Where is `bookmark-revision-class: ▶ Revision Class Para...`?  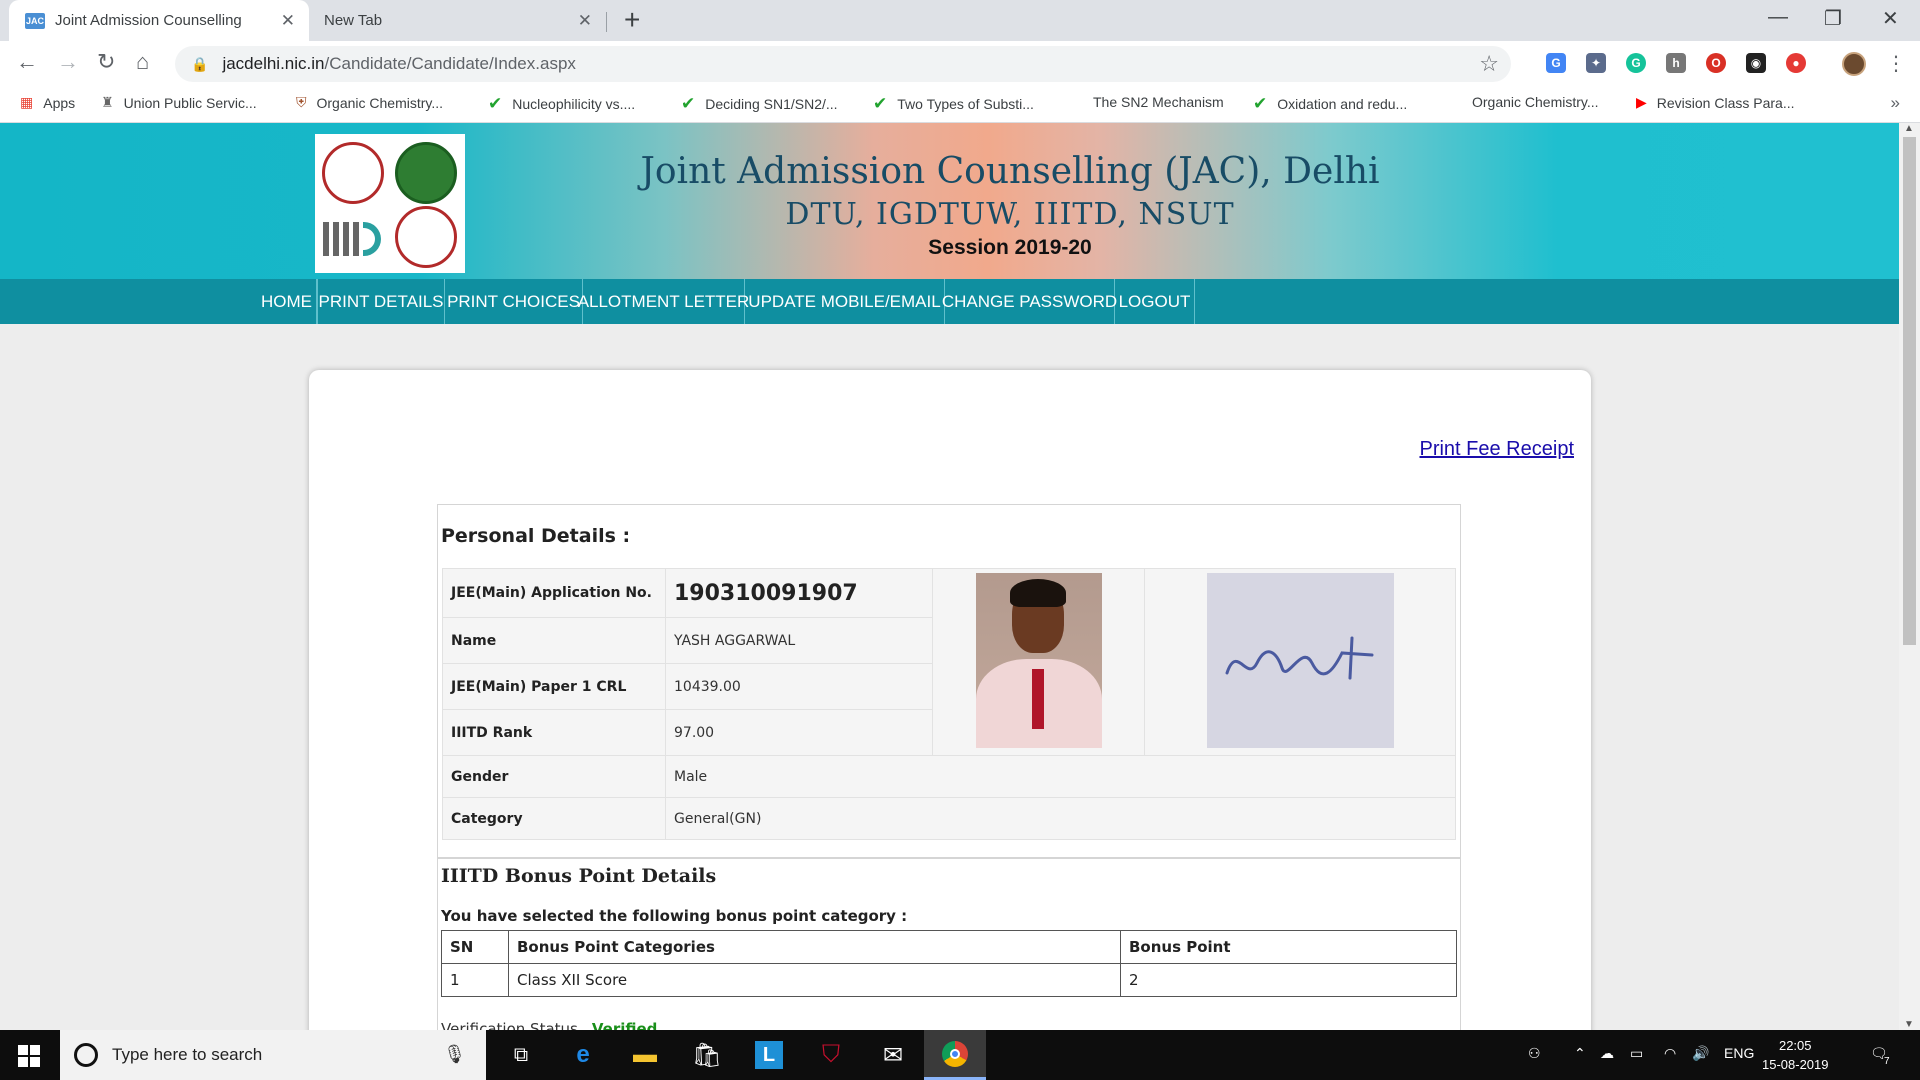 bookmark-revision-class: ▶ Revision Class Para... is located at coordinates (1715, 102).